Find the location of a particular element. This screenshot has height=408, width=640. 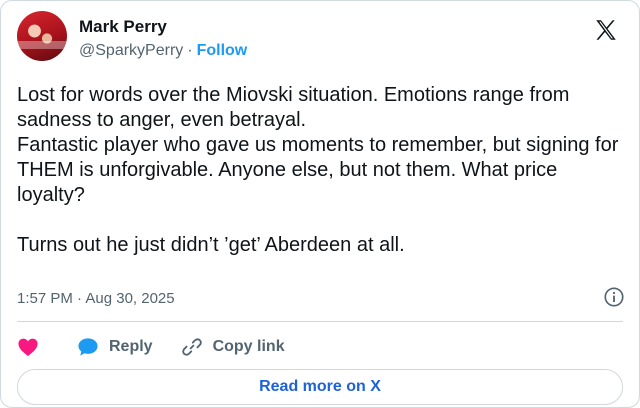

tweet-header: Mark Perry @SparkyPerry · Follow is located at coordinates (320, 36).